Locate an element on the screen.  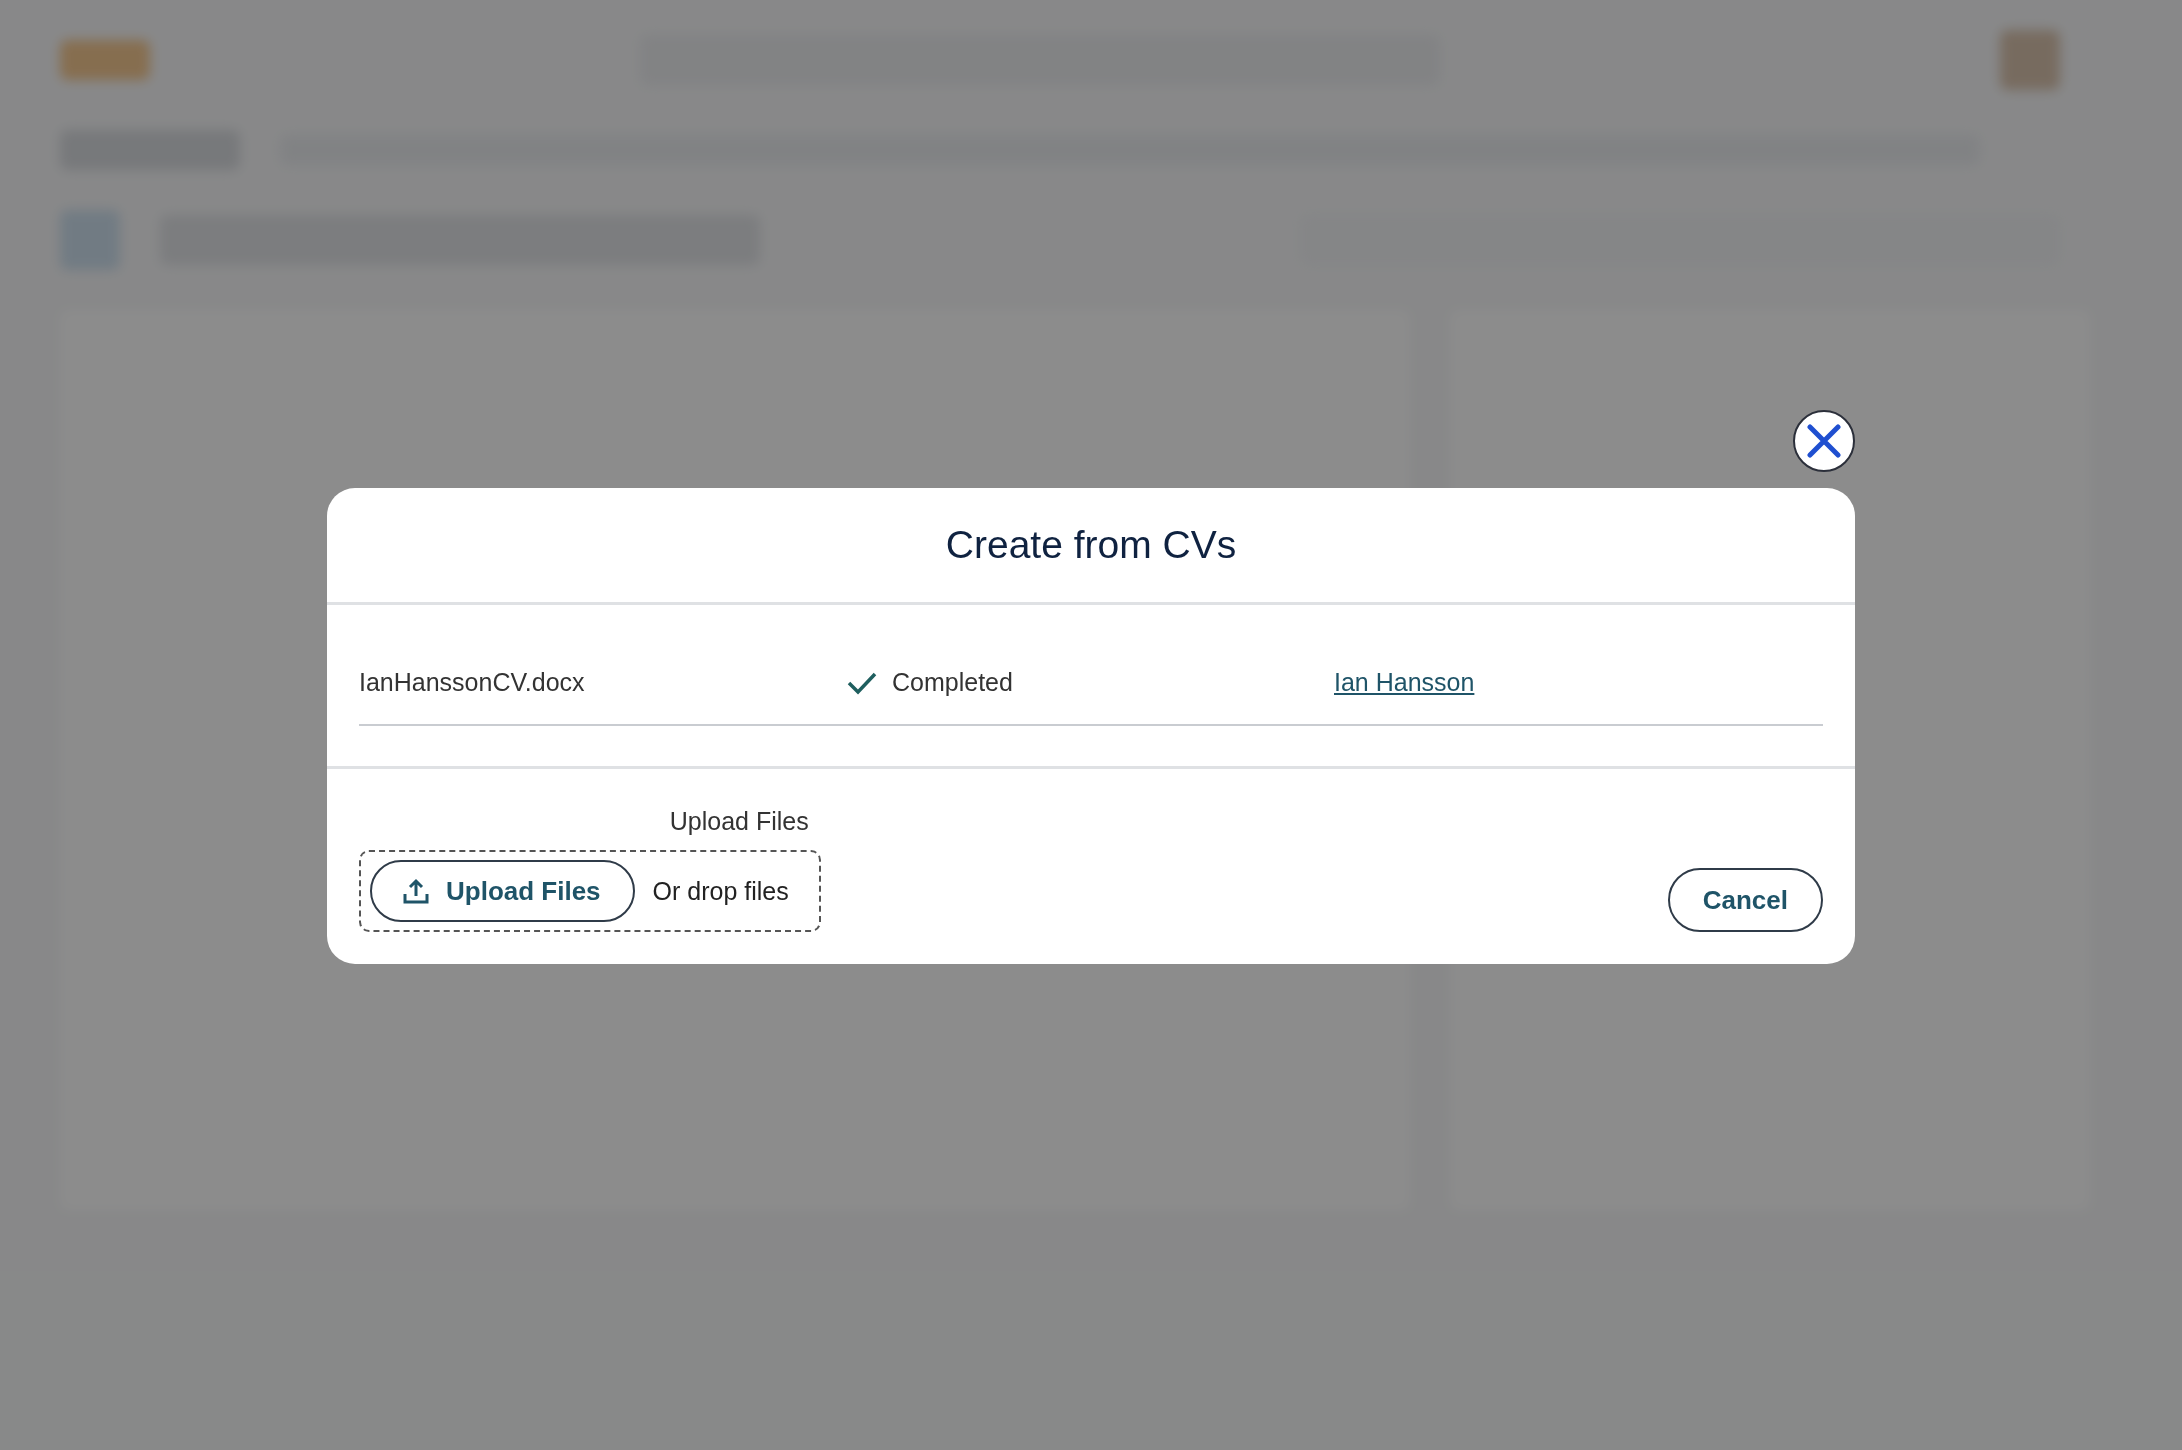
status-text: Completed is located at coordinates (952, 682).